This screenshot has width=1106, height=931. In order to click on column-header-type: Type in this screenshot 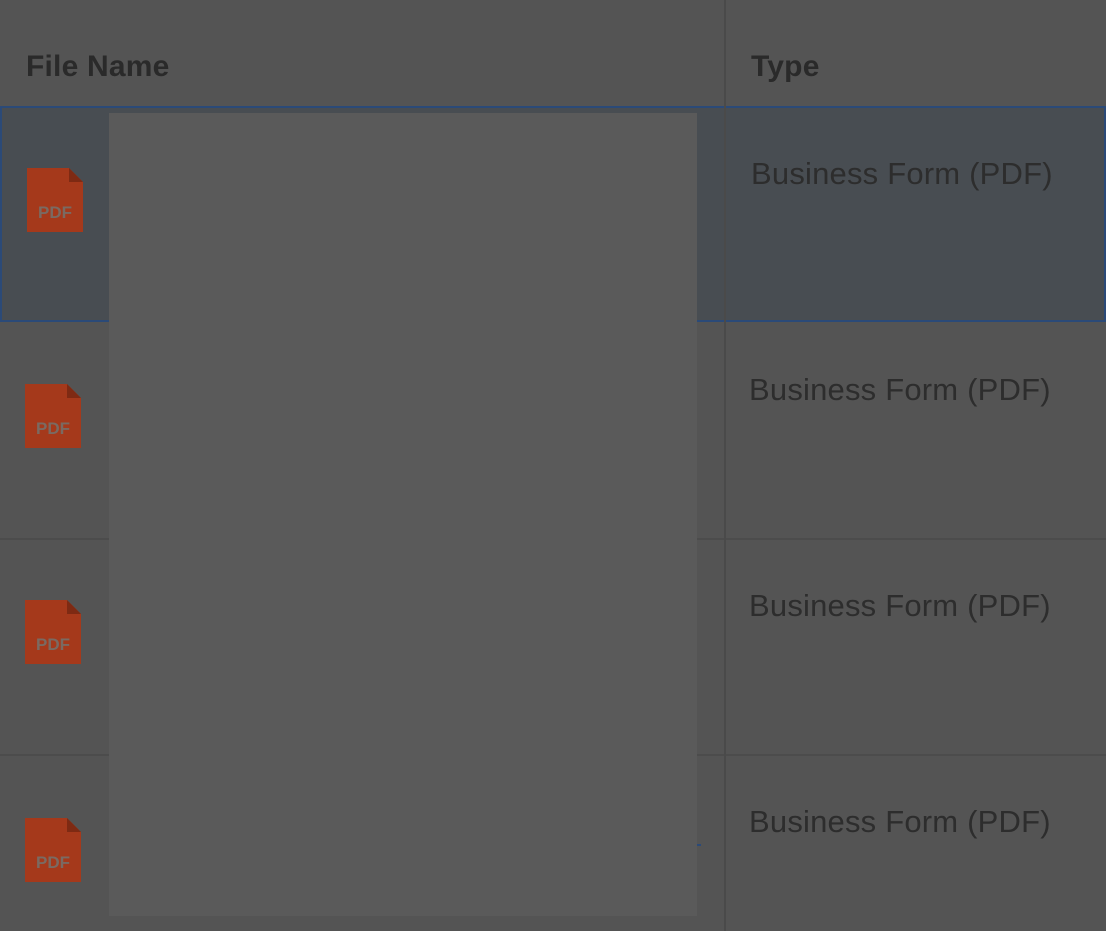, I will do `click(785, 67)`.